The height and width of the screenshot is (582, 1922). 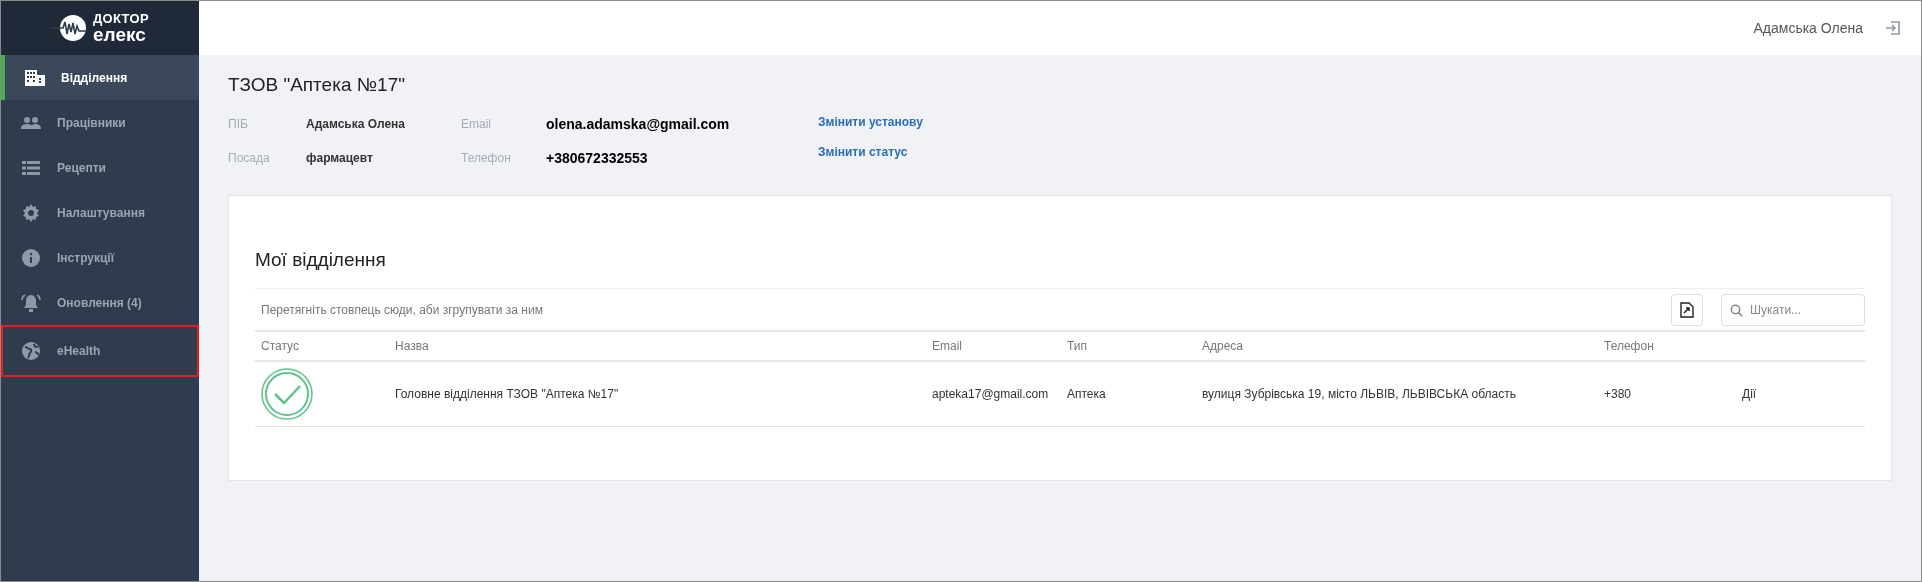 I want to click on column-header: Телефон, so click(x=1626, y=346).